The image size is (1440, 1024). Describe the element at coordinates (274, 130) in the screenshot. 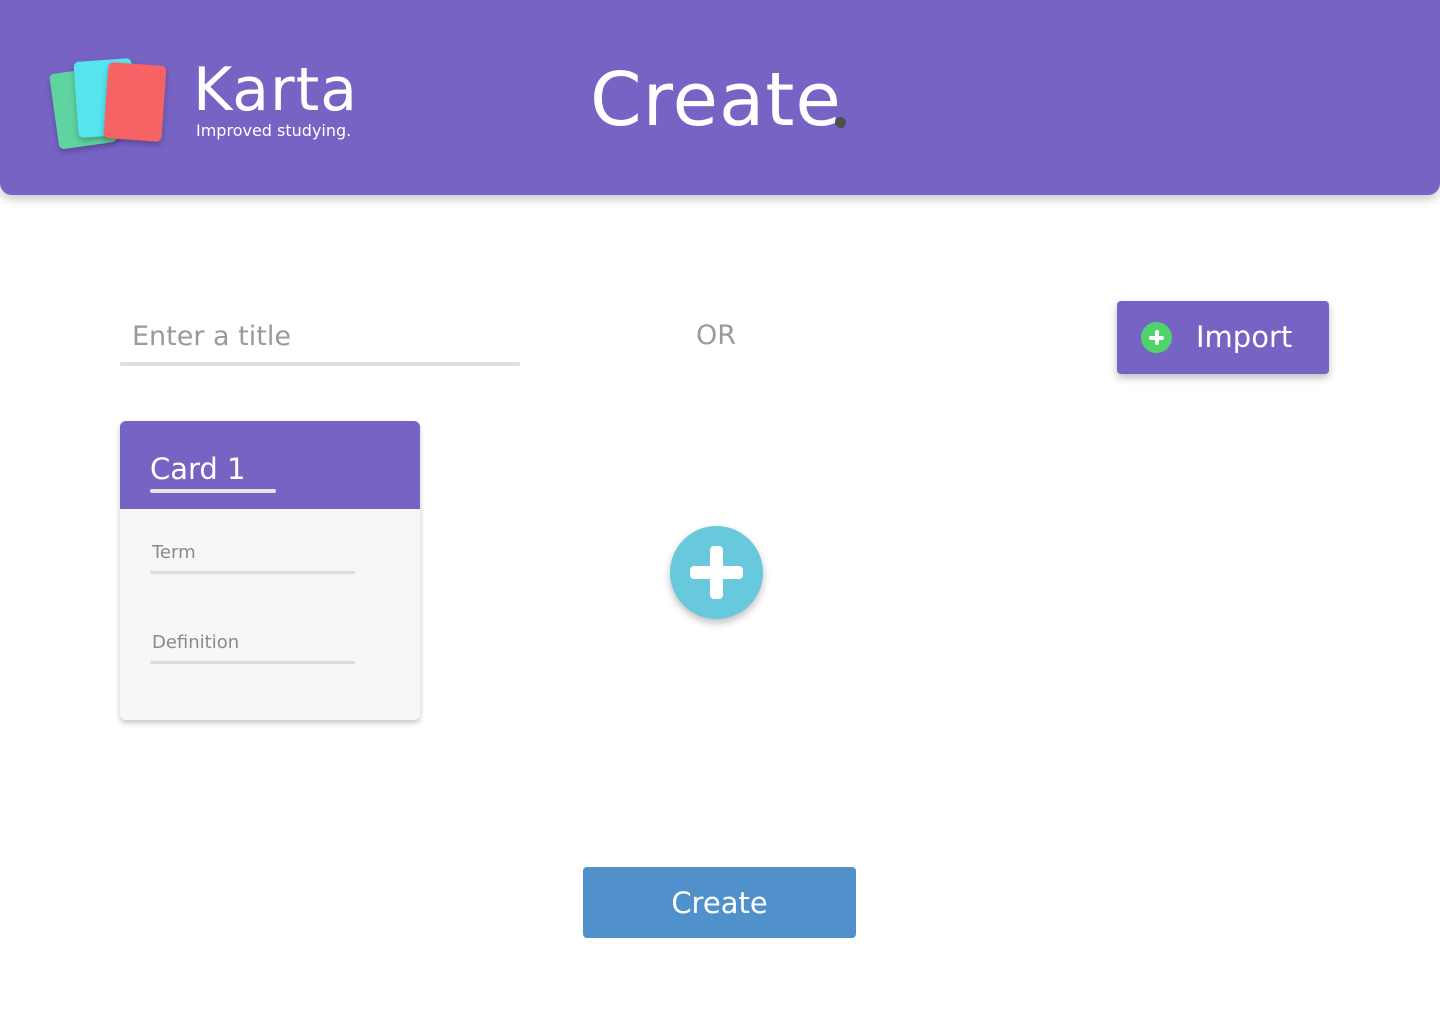

I see `brand-tagline: Improved studying.` at that location.